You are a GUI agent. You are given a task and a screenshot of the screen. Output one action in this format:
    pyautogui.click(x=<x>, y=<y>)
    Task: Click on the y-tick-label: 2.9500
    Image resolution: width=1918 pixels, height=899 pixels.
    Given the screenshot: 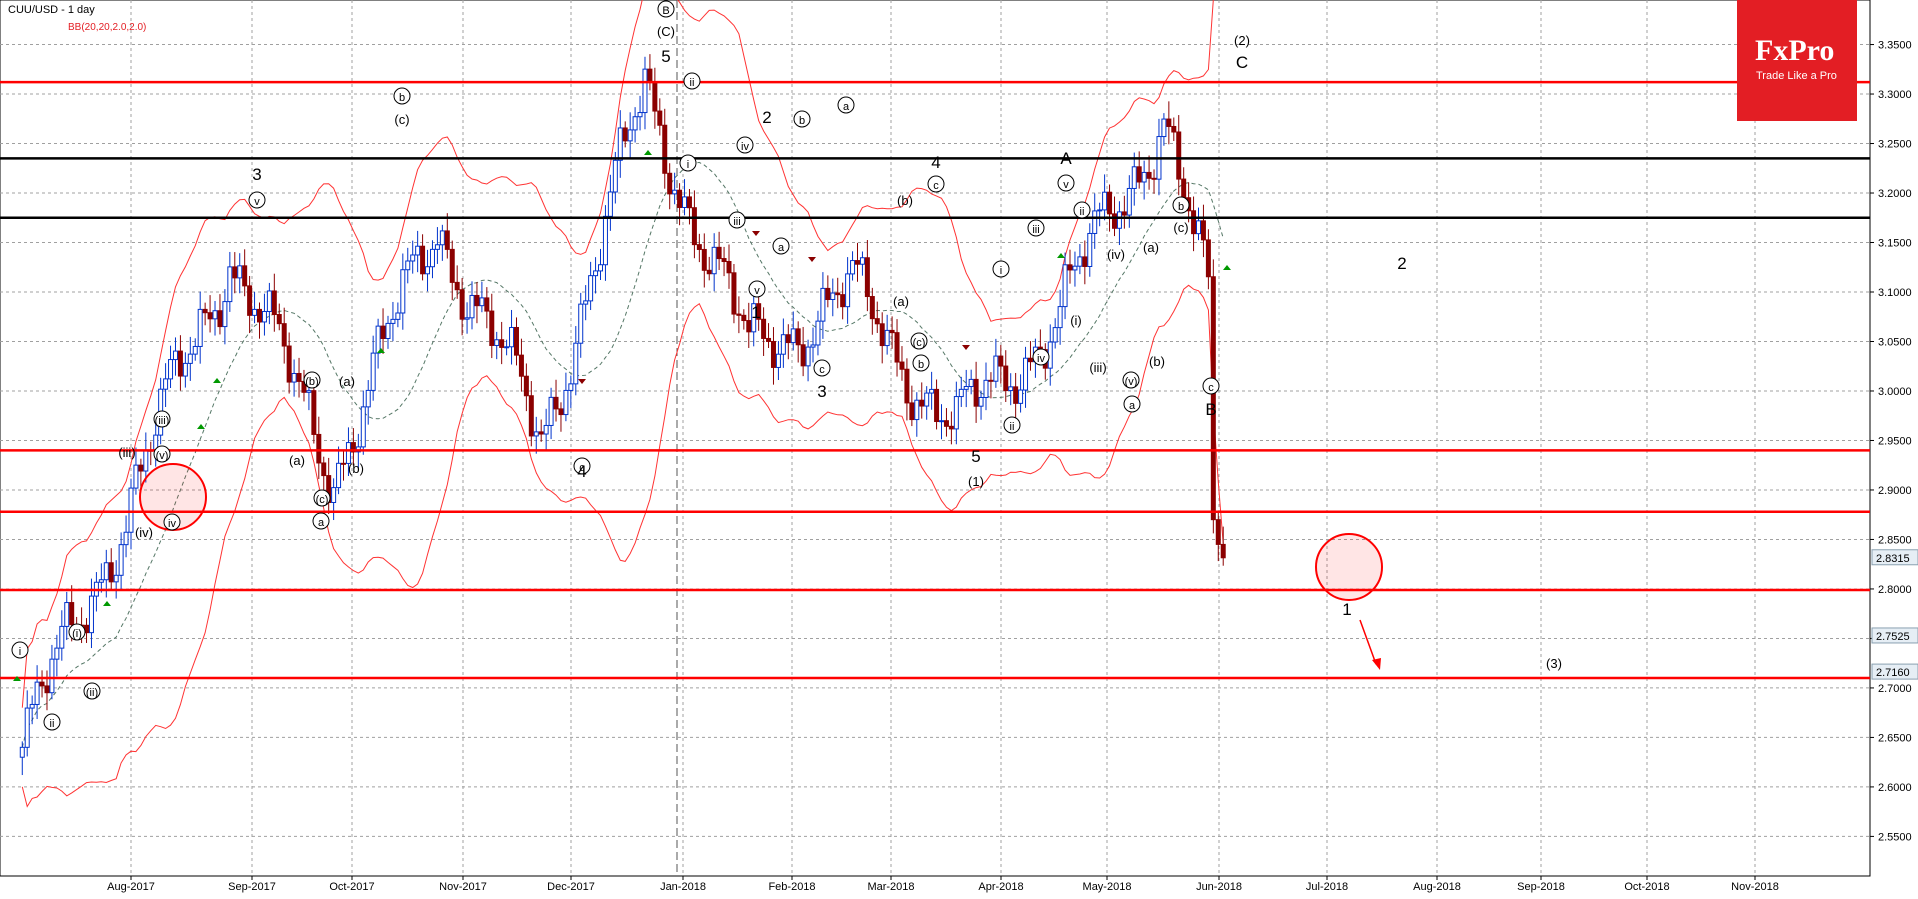 What is the action you would take?
    pyautogui.click(x=1895, y=441)
    